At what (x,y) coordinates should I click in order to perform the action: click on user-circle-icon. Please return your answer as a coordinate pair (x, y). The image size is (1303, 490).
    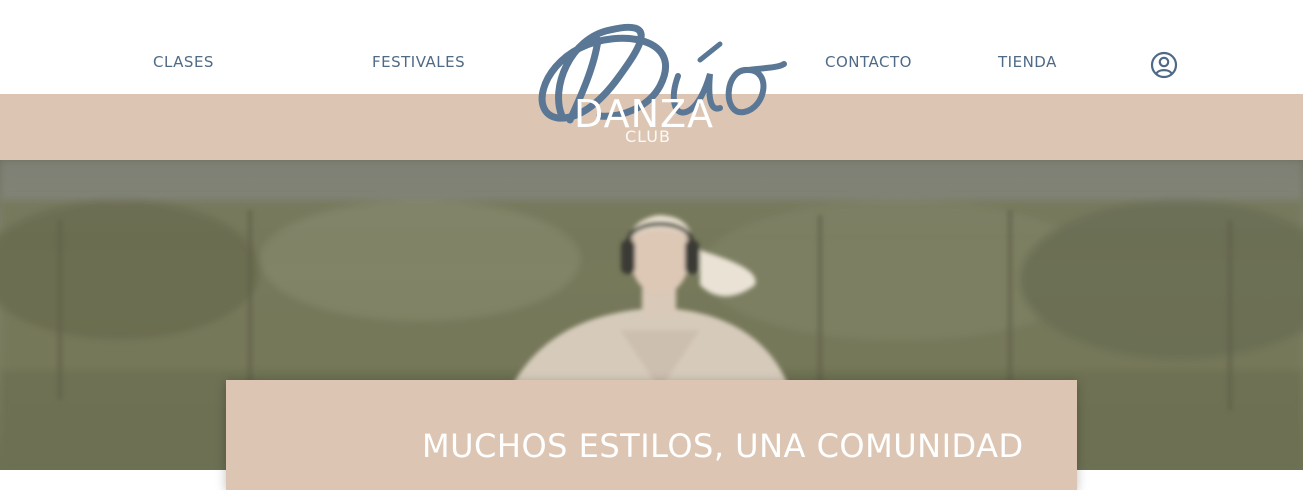
    Looking at the image, I should click on (1164, 65).